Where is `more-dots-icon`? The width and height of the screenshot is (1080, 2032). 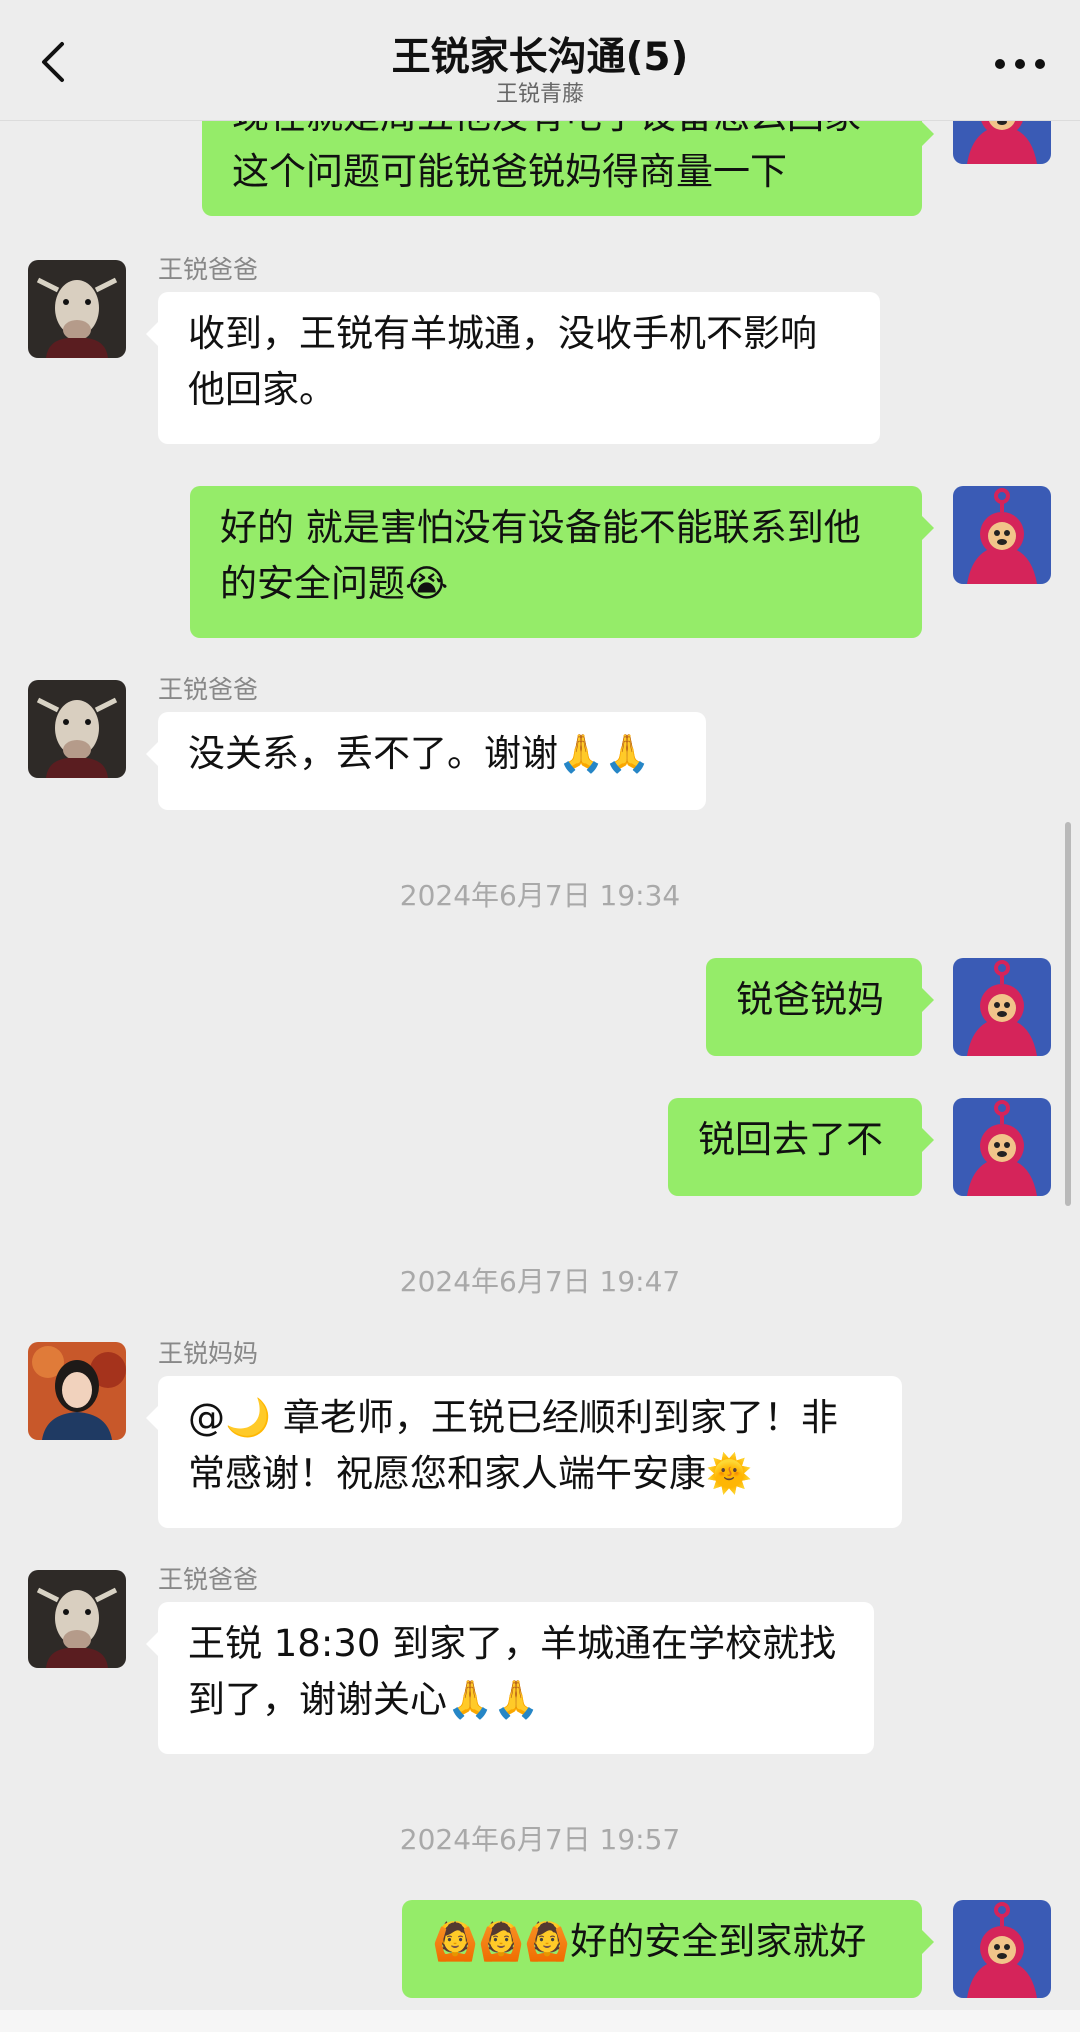 more-dots-icon is located at coordinates (1020, 64).